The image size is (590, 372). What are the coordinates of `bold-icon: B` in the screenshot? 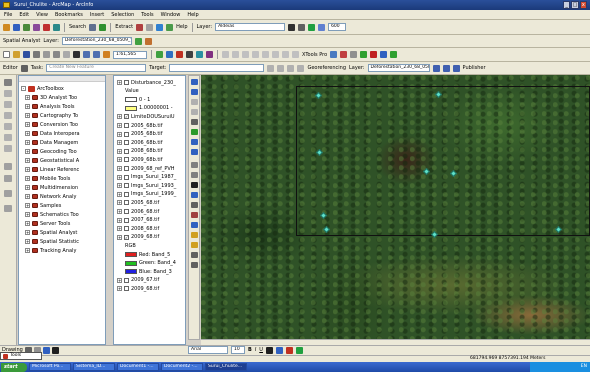 It's located at (250, 350).